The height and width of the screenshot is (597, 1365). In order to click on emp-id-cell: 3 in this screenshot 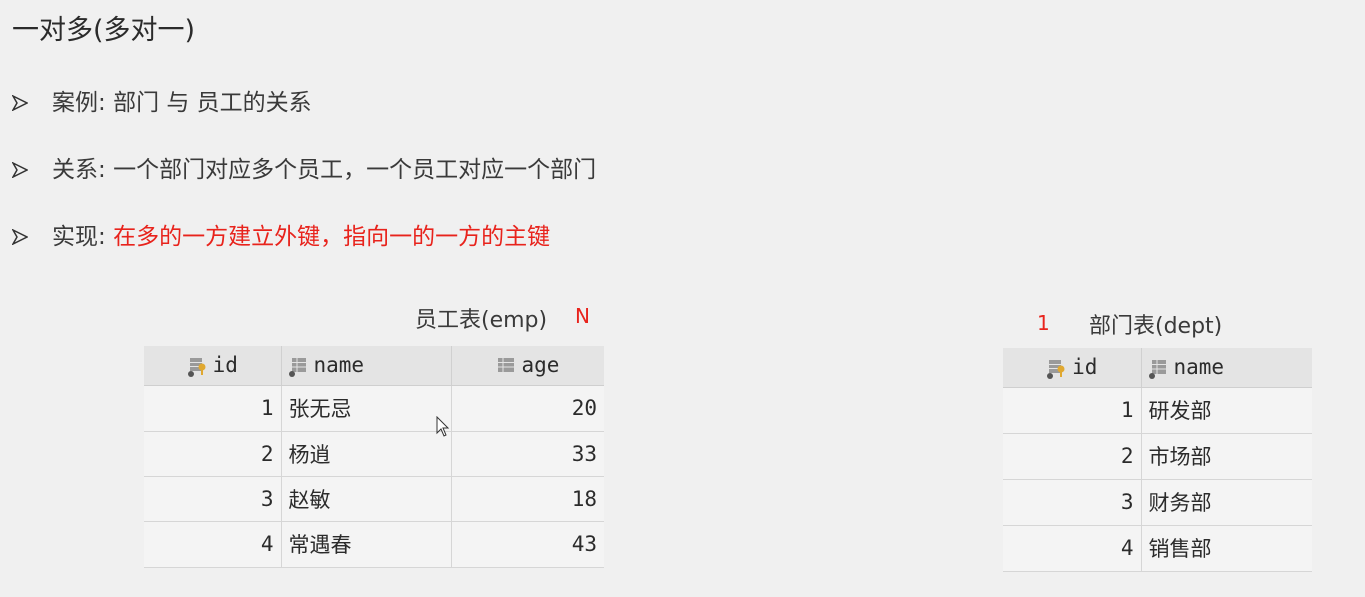, I will do `click(213, 499)`.